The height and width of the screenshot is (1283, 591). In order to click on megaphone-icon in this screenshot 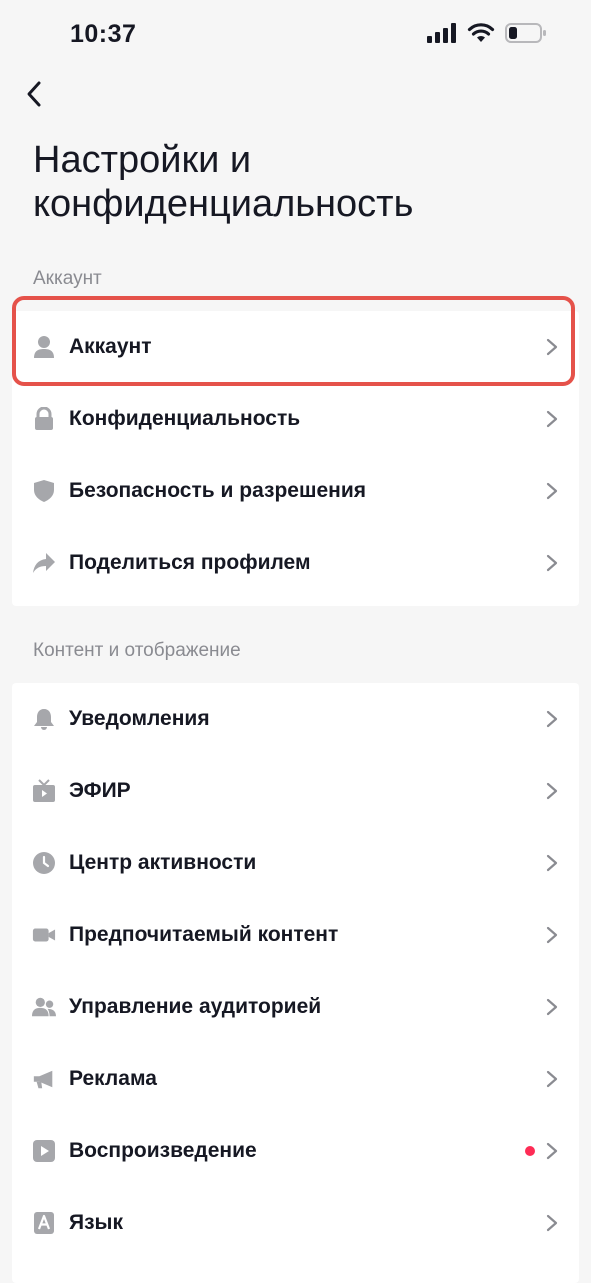, I will do `click(44, 1079)`.